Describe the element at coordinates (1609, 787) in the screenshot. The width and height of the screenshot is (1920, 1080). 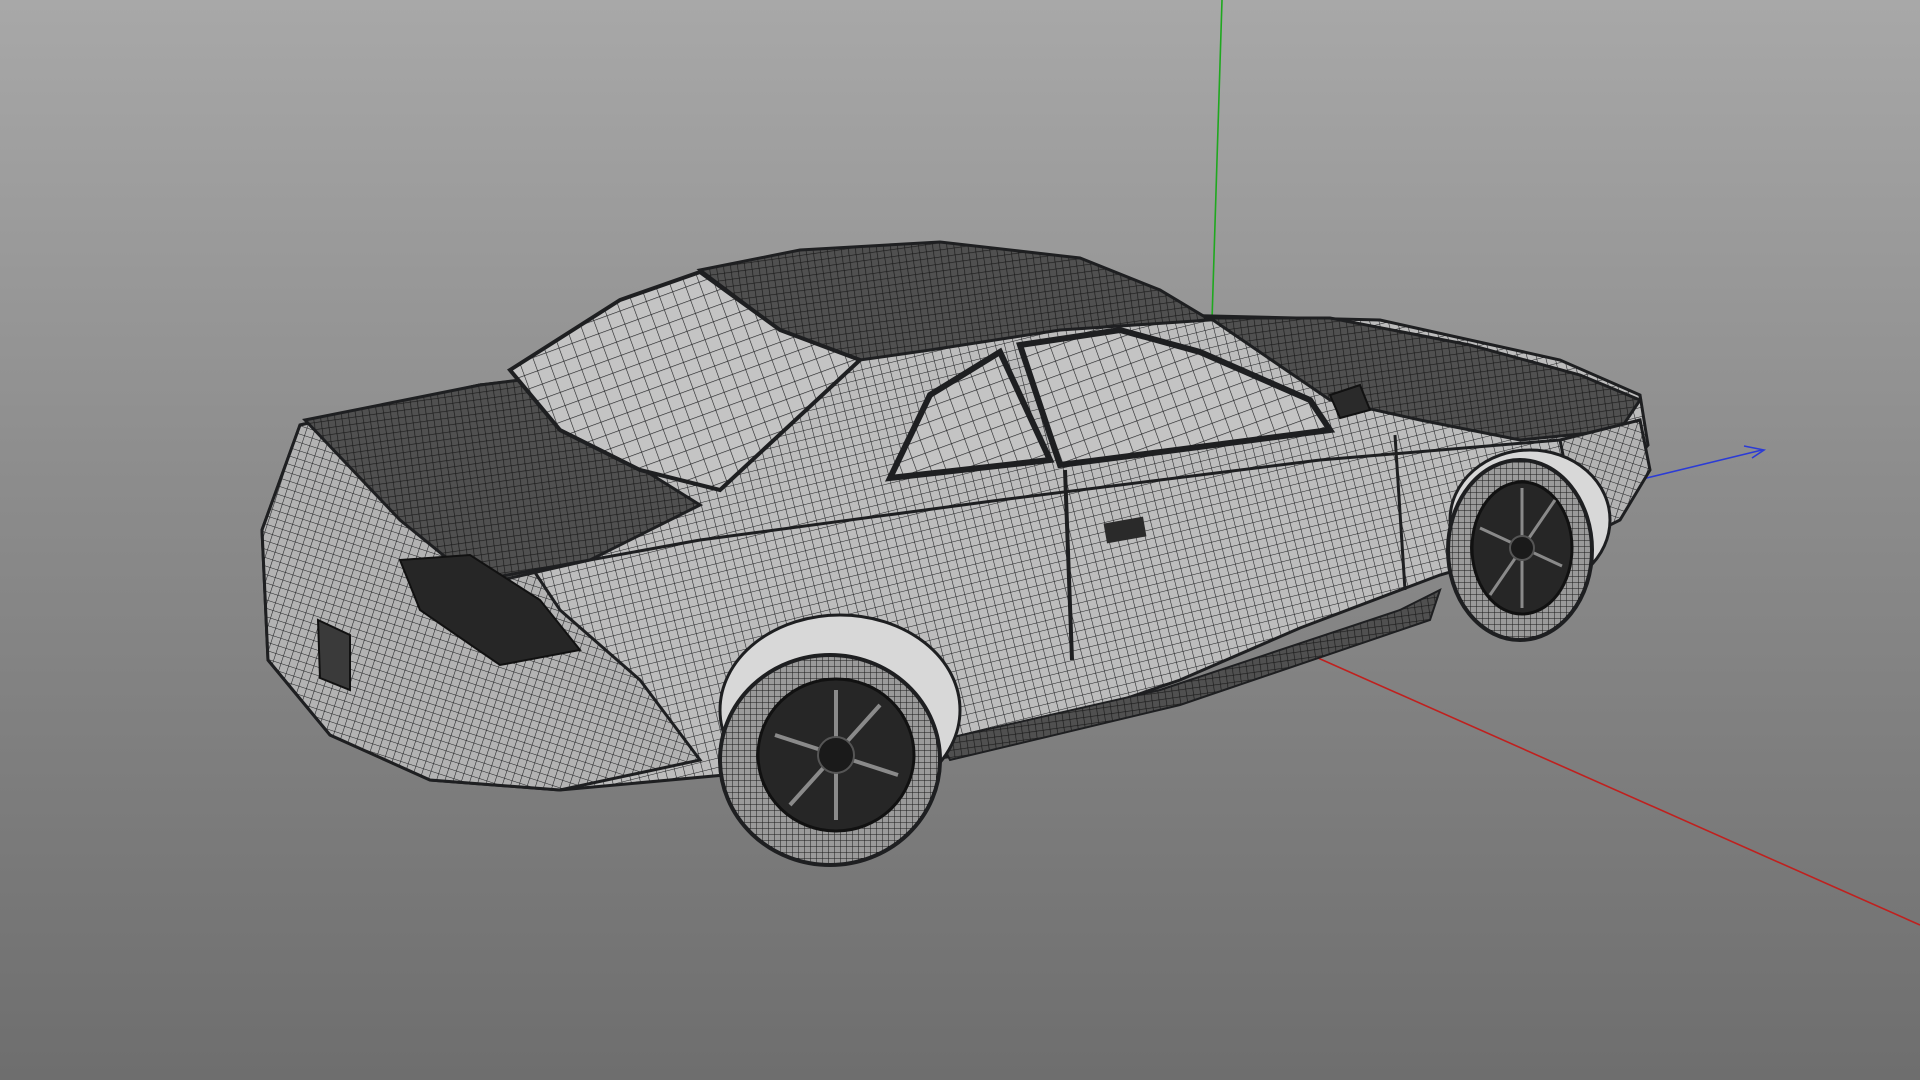
I see `x-axis-line` at that location.